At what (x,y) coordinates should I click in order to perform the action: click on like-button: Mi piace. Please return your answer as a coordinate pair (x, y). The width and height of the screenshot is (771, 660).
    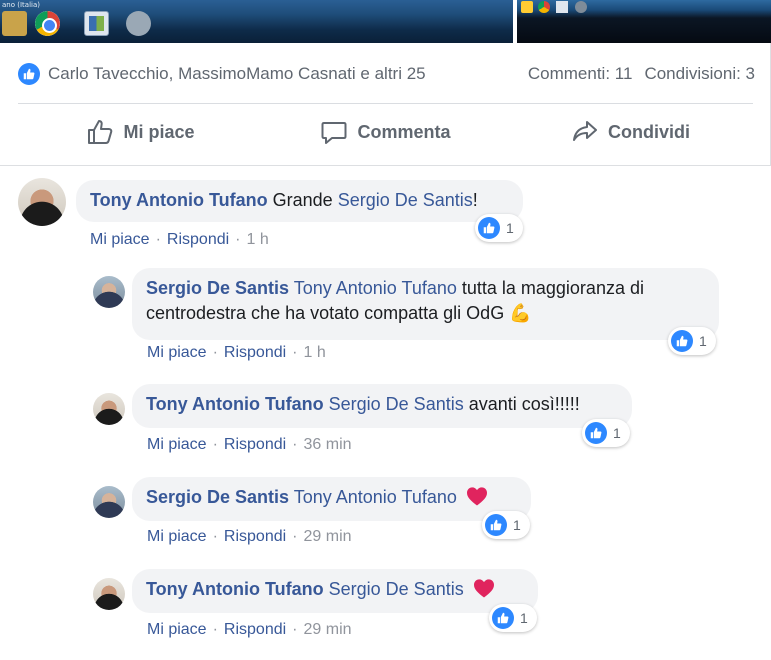
    Looking at the image, I should click on (140, 132).